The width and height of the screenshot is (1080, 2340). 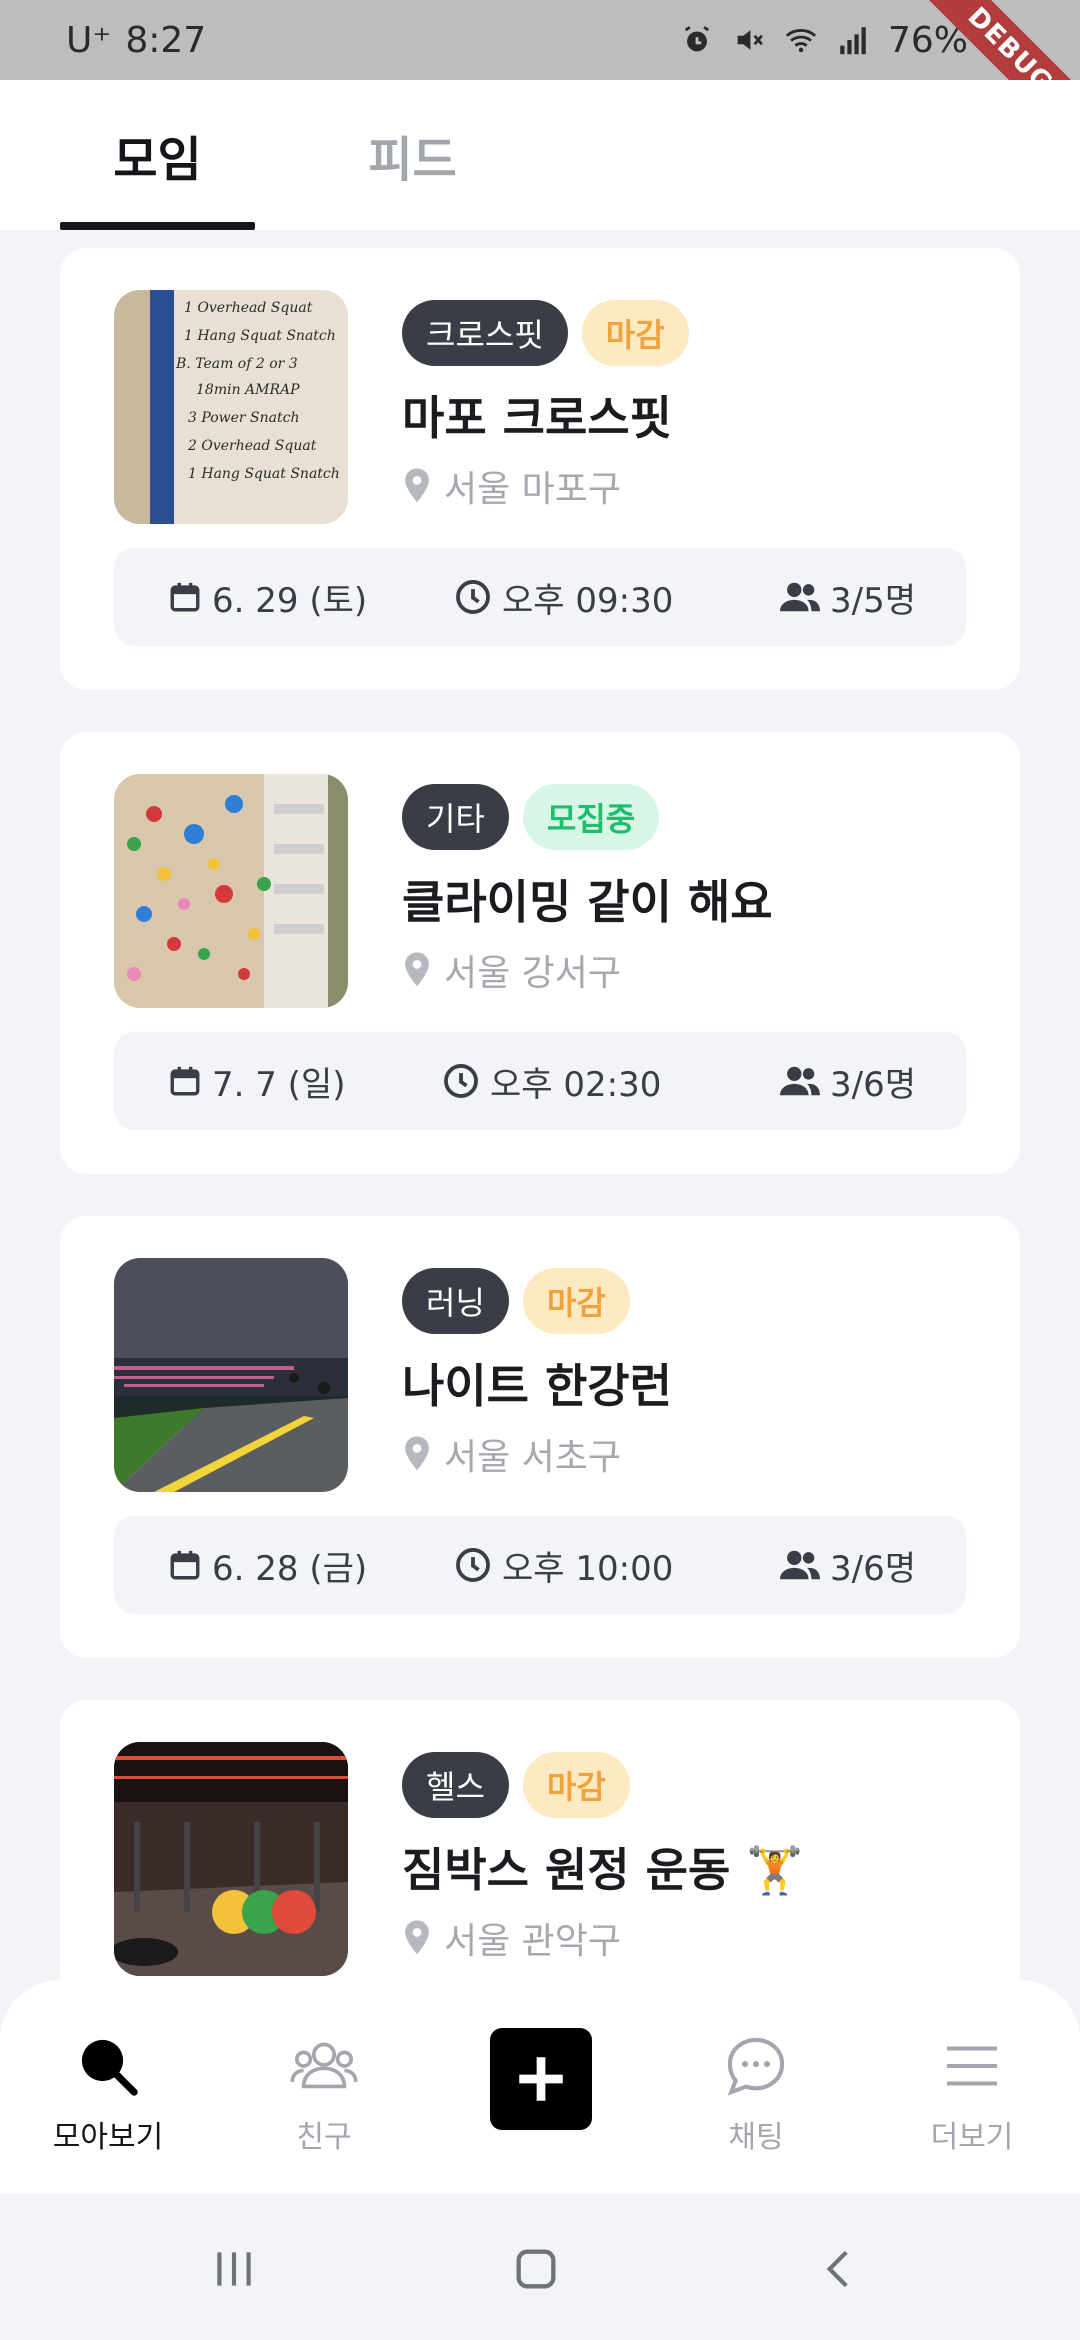 What do you see at coordinates (516, 1301) in the screenshot?
I see `meetup-badges: 러닝 마감` at bounding box center [516, 1301].